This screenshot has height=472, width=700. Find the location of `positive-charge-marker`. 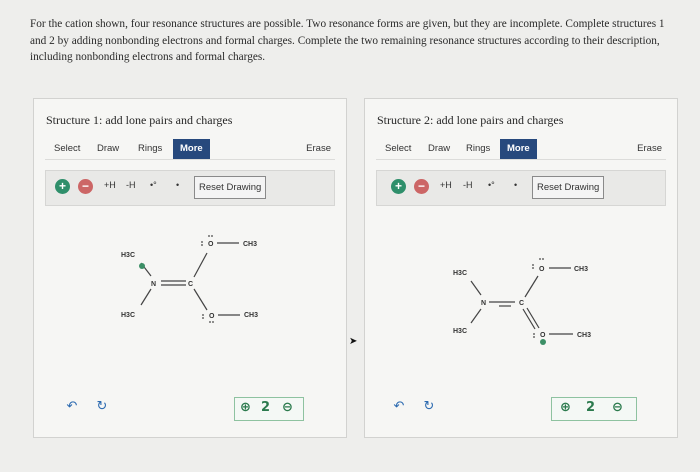

positive-charge-marker is located at coordinates (142, 266).